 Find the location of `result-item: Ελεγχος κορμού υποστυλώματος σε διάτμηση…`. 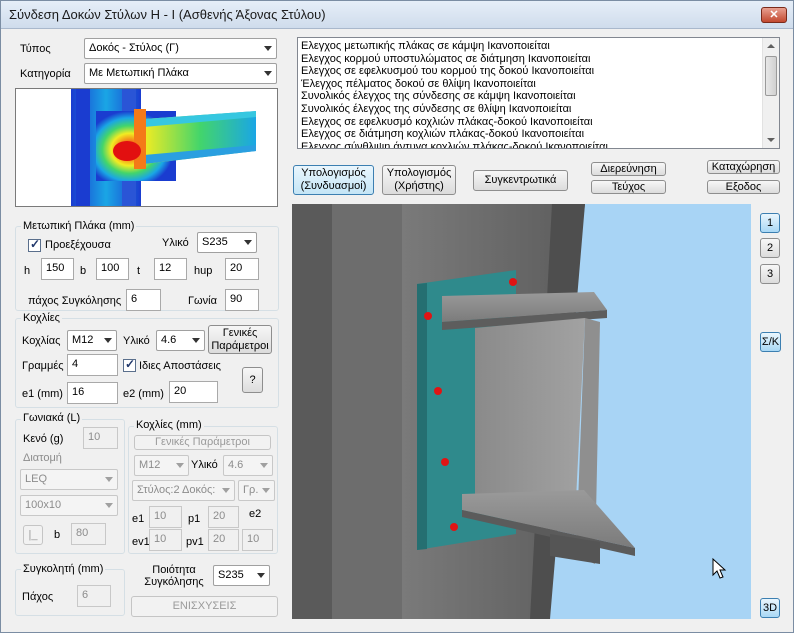

result-item: Ελεγχος κορμού υποστυλώματος σε διάτμηση… is located at coordinates (531, 59).